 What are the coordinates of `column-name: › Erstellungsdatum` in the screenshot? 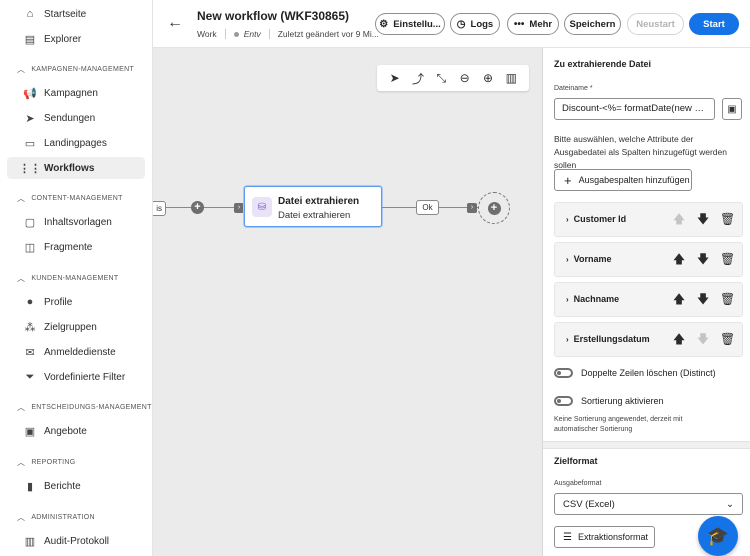 It's located at (608, 339).